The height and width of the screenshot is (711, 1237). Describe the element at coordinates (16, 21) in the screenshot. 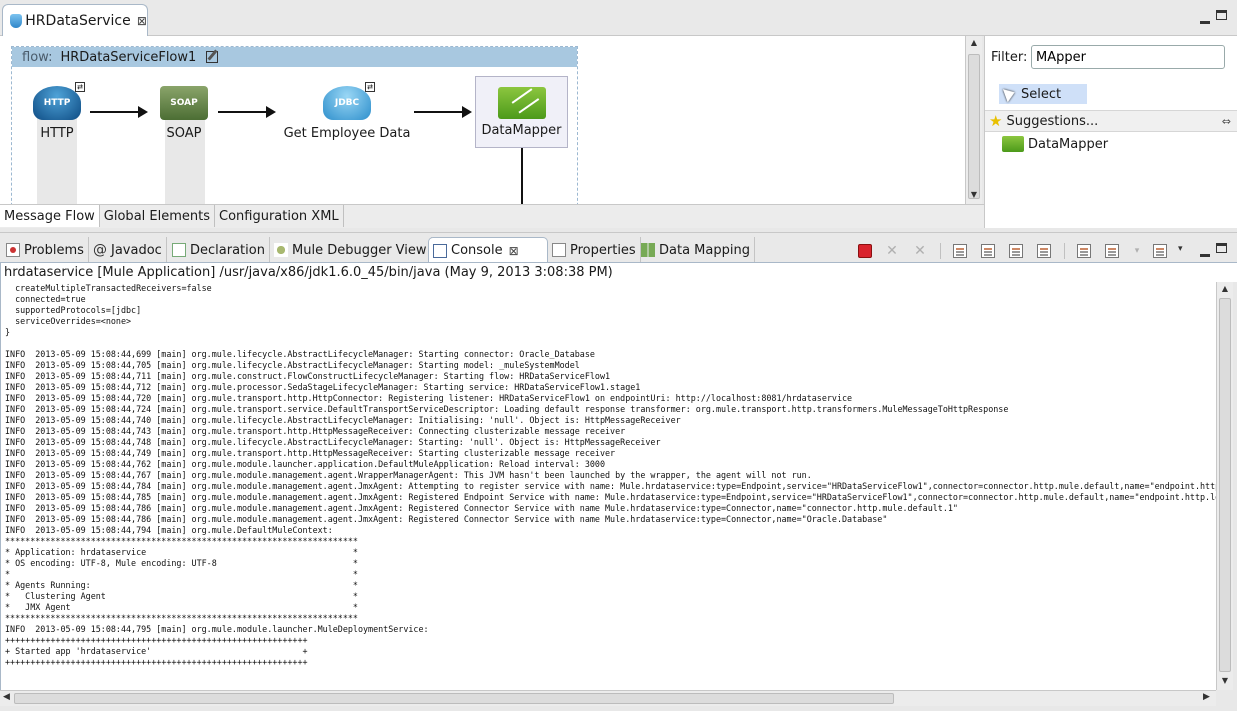

I see `mule-config-icon` at that location.